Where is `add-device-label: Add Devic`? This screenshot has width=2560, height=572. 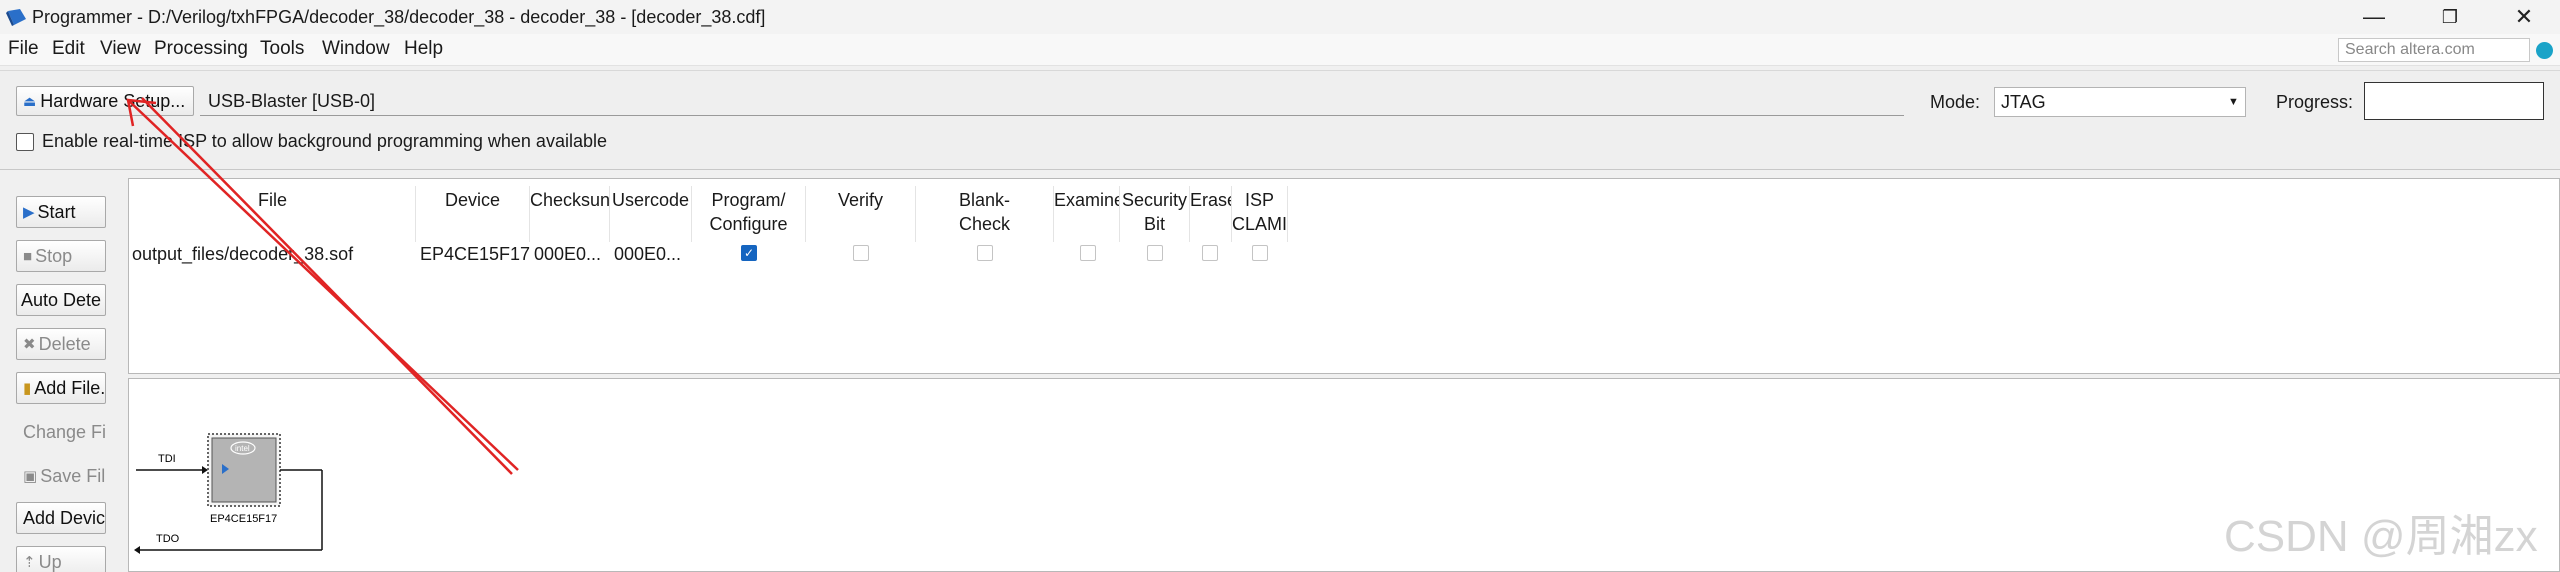 add-device-label: Add Devic is located at coordinates (64, 517).